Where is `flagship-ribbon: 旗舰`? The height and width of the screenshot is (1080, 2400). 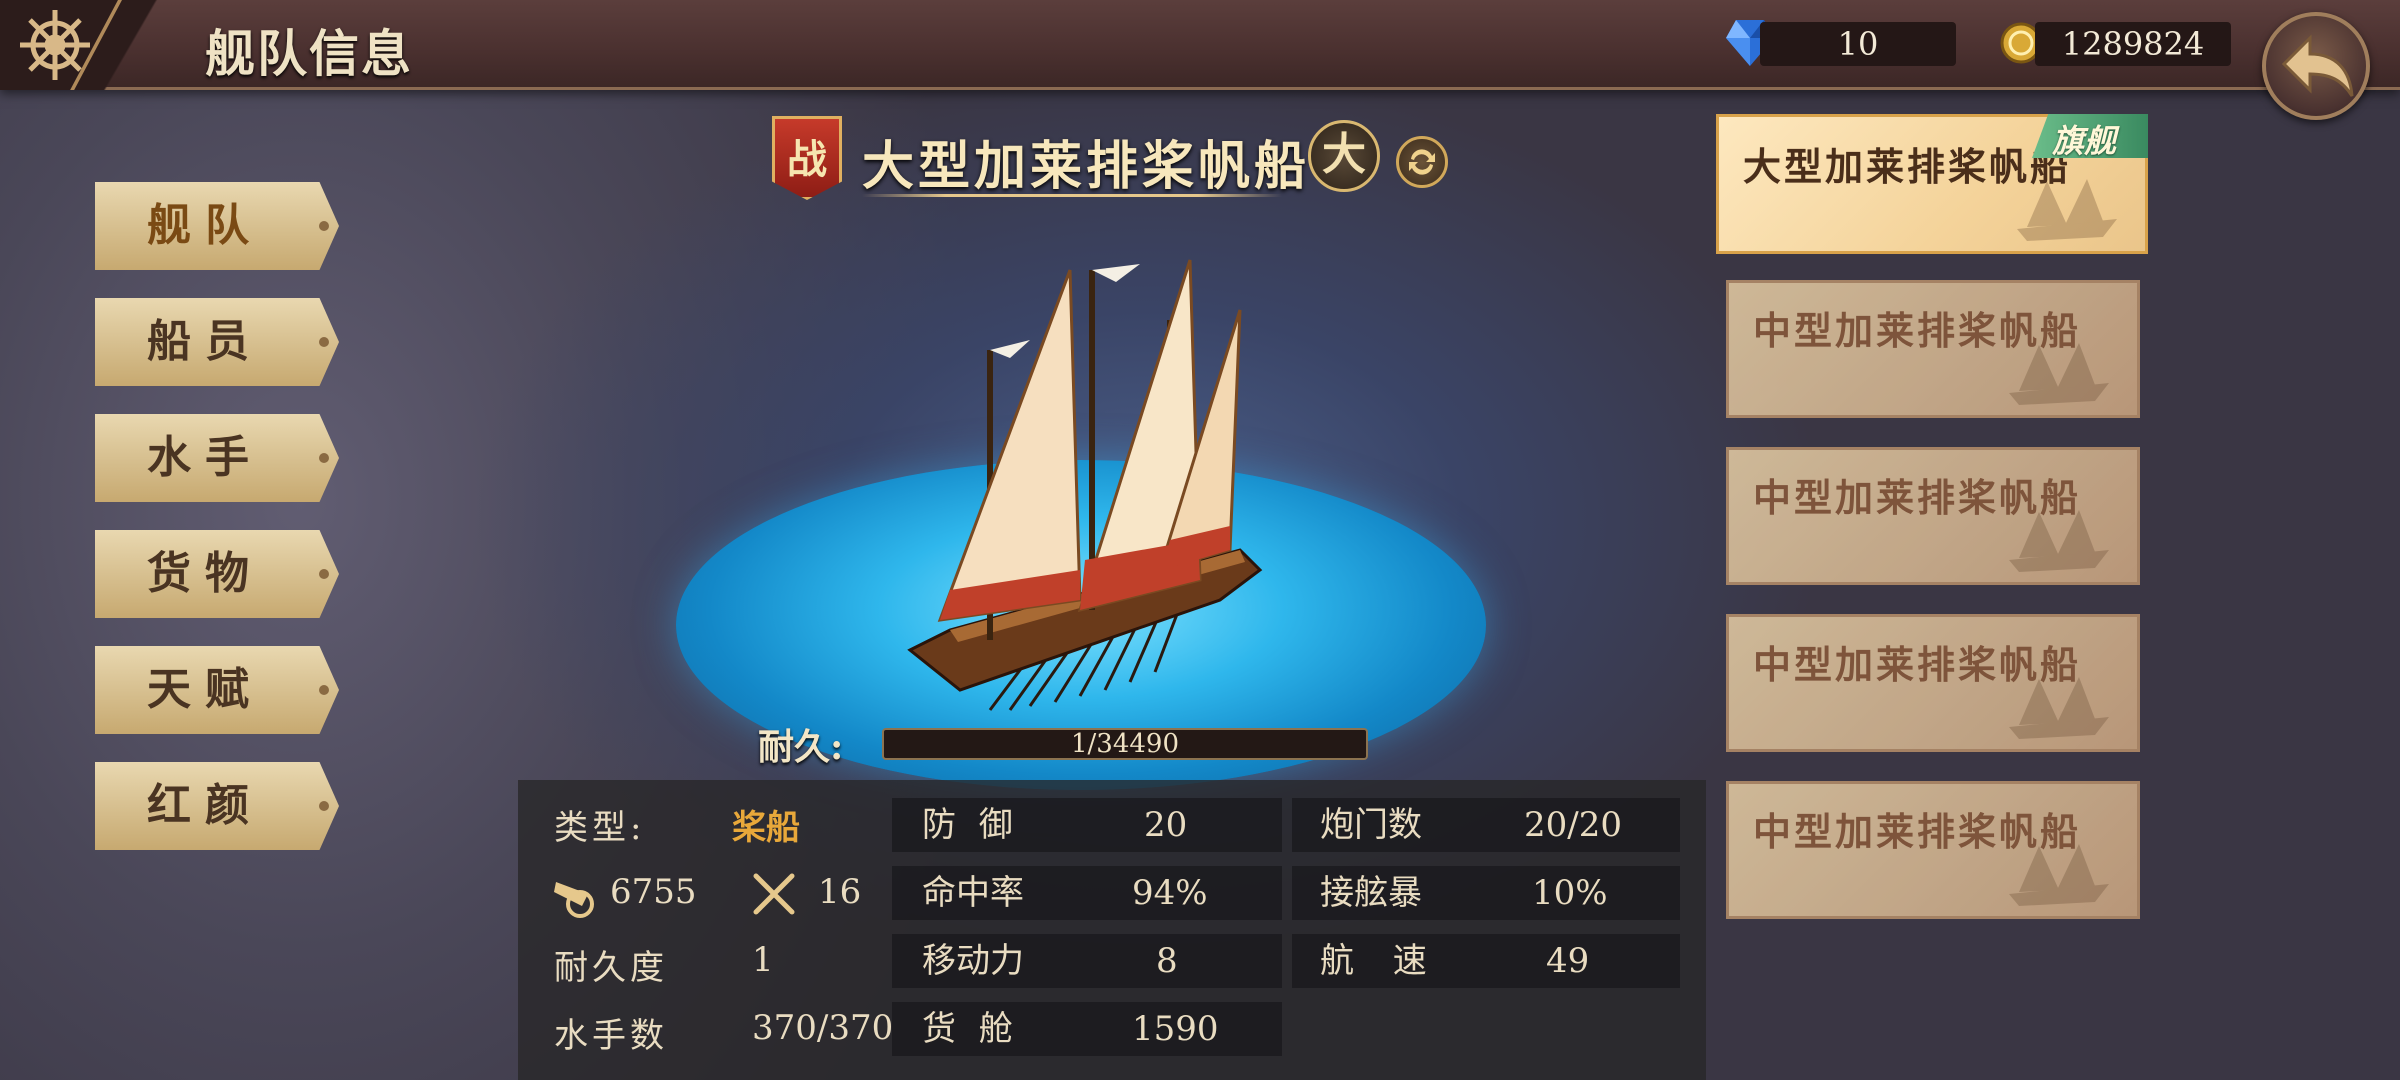
flagship-ribbon: 旗舰 is located at coordinates (2090, 136).